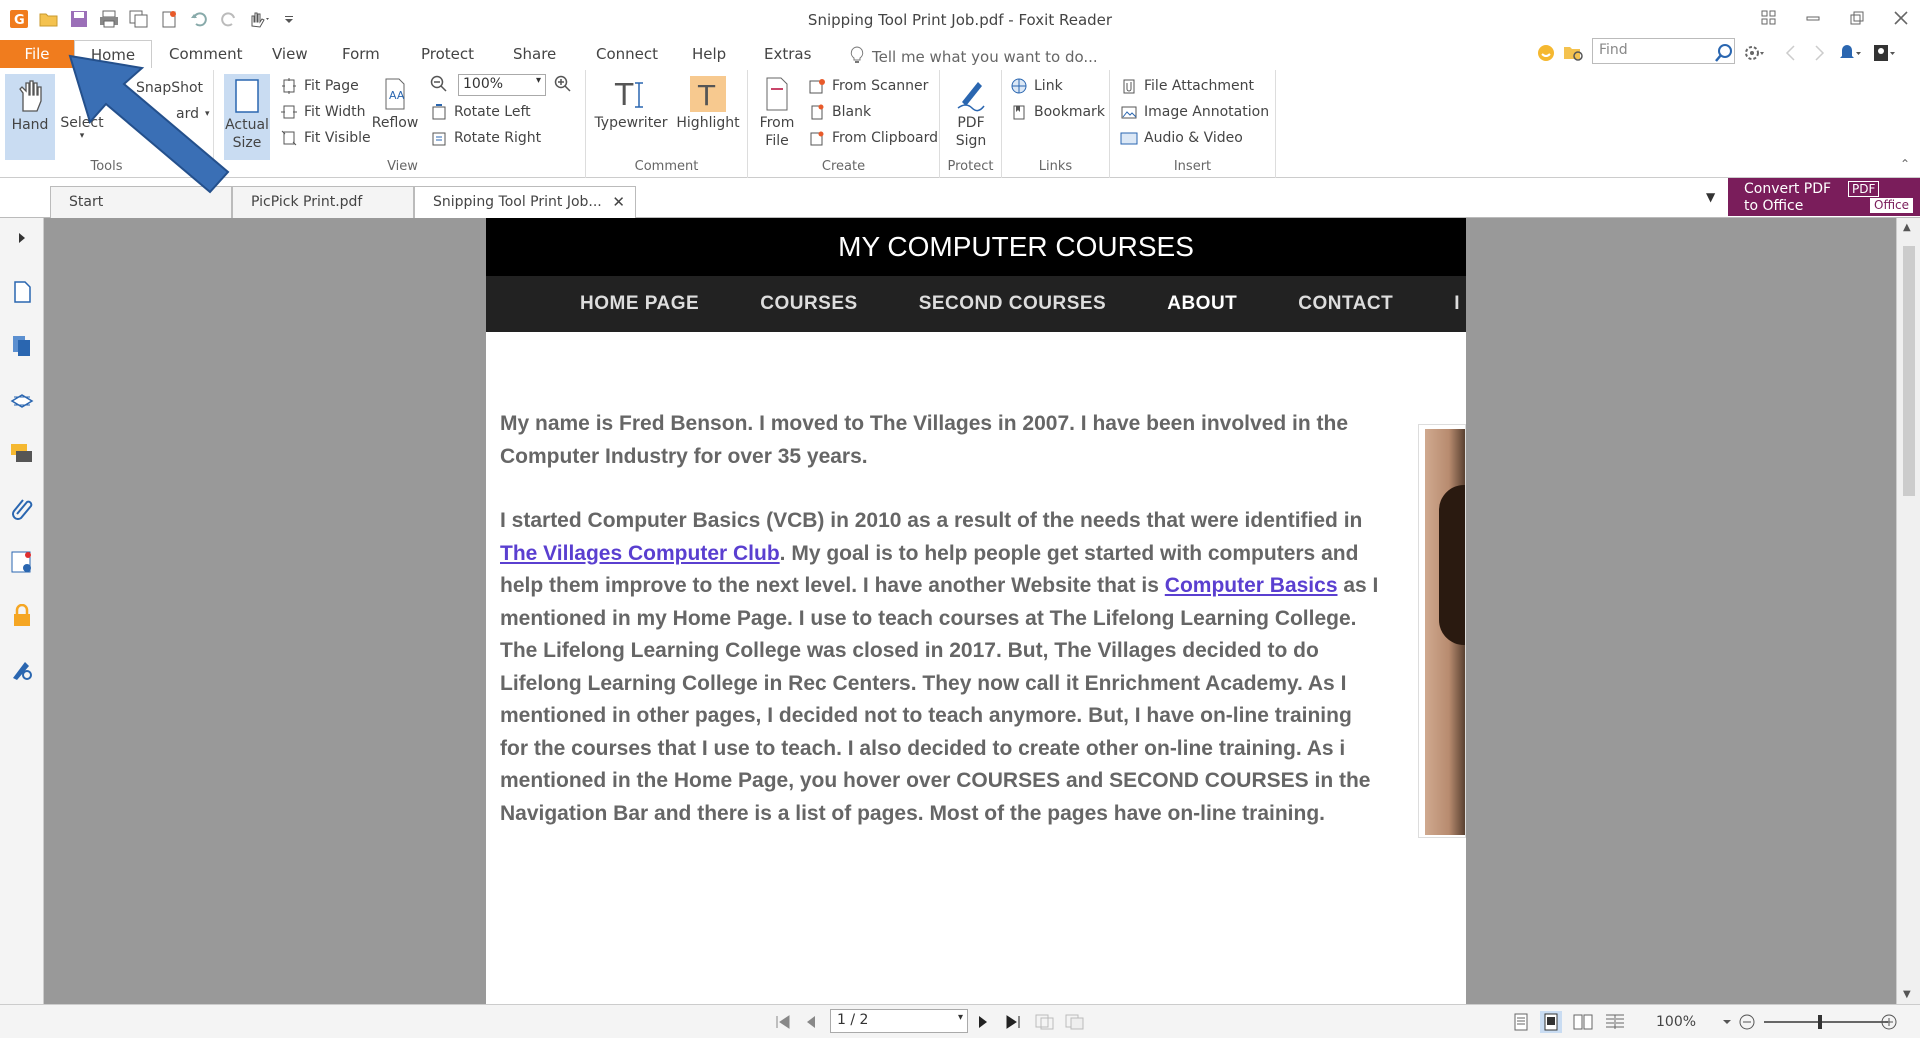 This screenshot has height=1038, width=1920. What do you see at coordinates (1710, 197) in the screenshot?
I see `tabs-dropdown-icon: ▼` at bounding box center [1710, 197].